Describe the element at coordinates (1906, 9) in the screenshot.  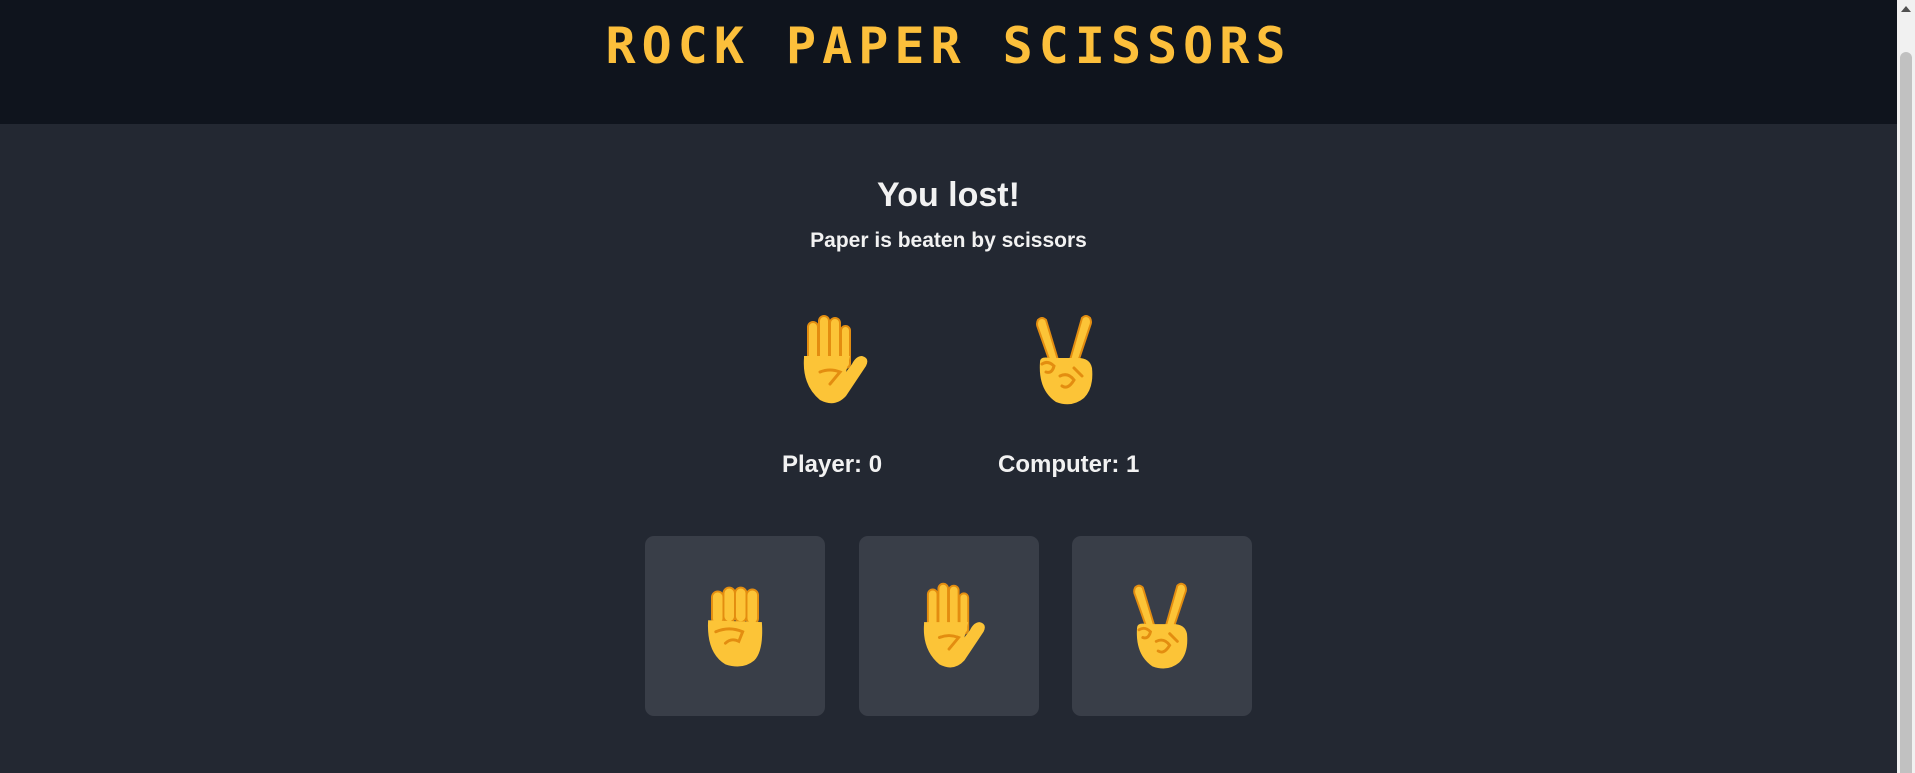
I see `scroll-up-arrow-icon` at that location.